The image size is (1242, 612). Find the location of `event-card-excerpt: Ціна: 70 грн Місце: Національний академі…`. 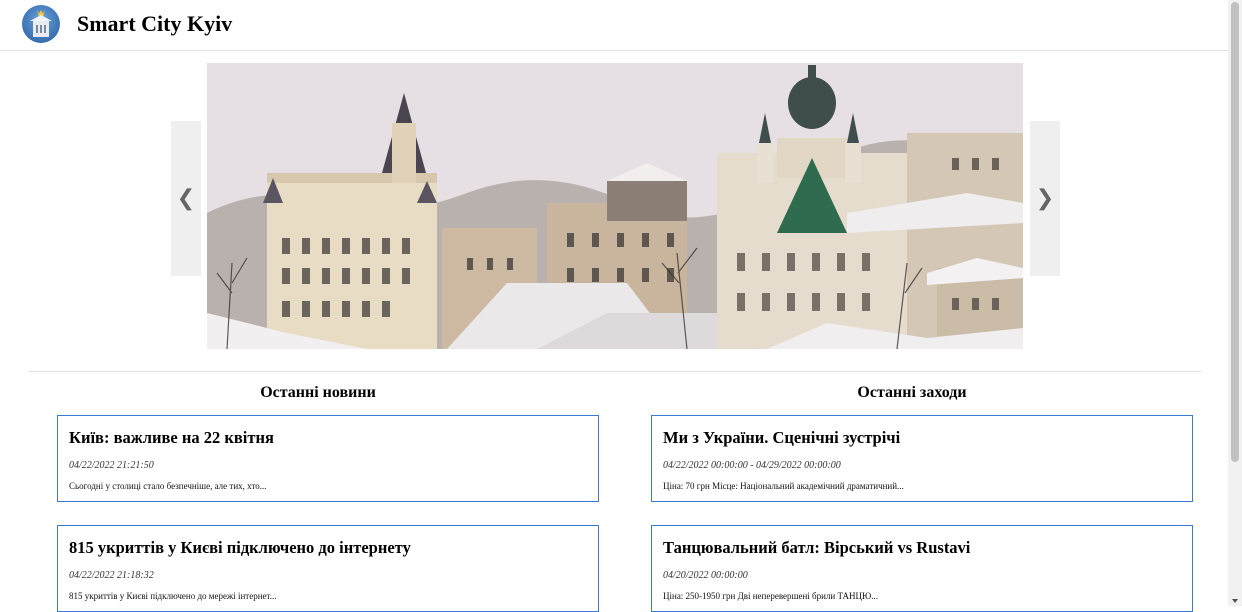

event-card-excerpt: Ціна: 70 грн Місце: Національний академі… is located at coordinates (783, 486).